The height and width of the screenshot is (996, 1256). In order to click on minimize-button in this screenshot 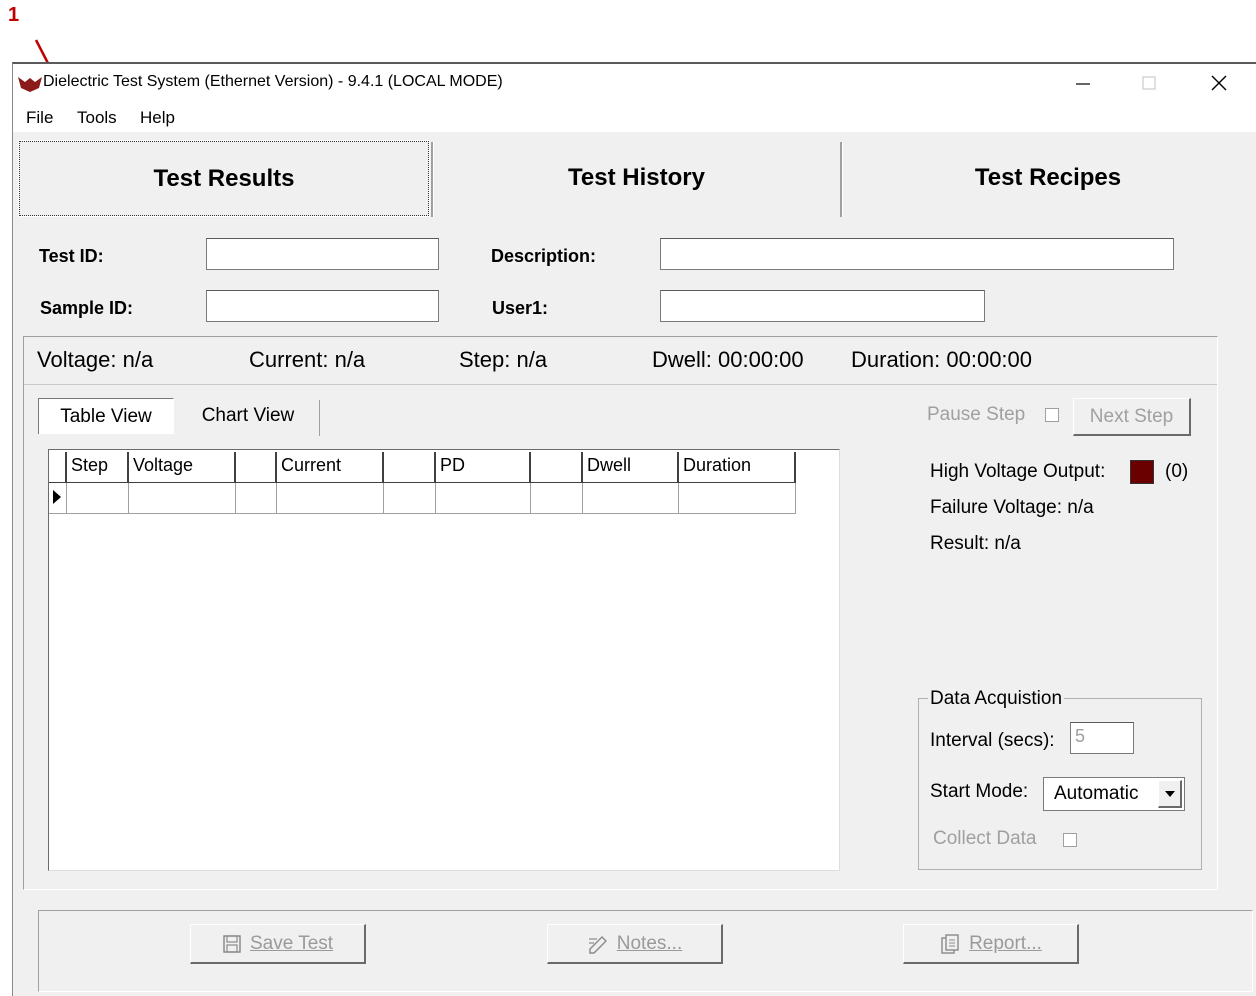, I will do `click(1083, 83)`.